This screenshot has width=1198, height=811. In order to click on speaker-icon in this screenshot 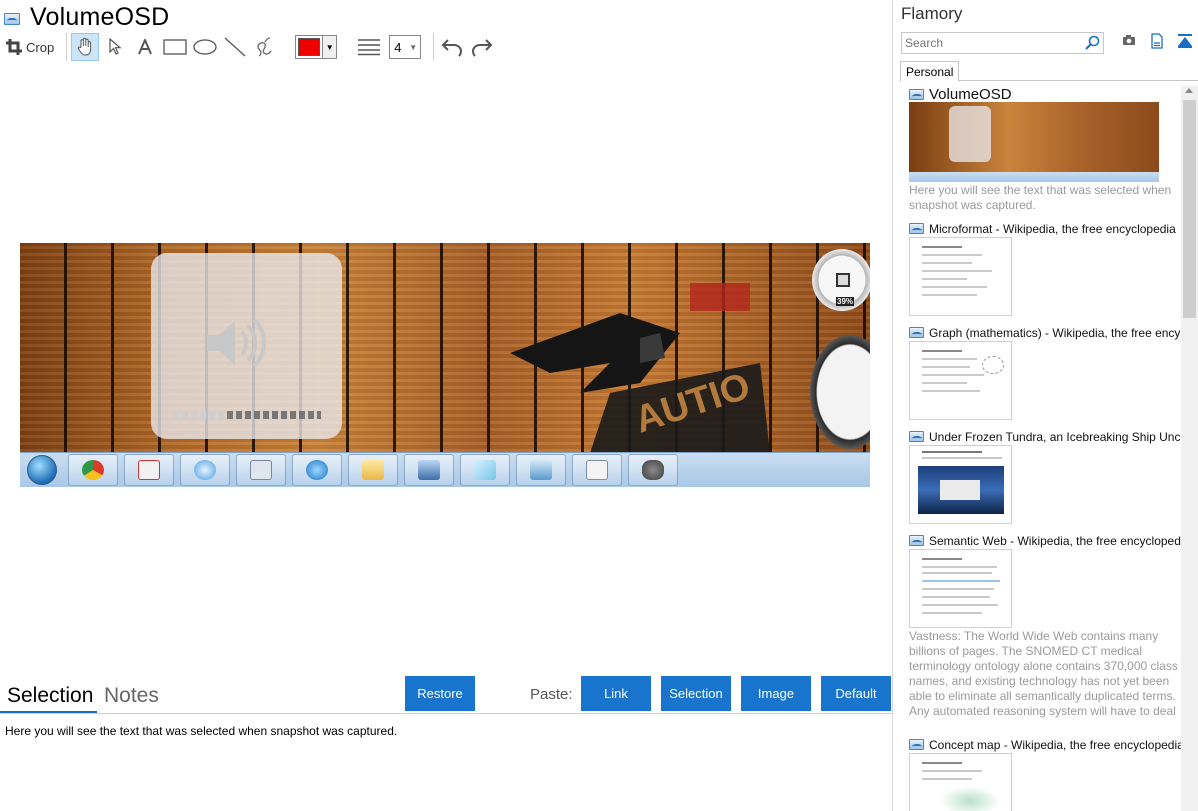, I will do `click(236, 343)`.